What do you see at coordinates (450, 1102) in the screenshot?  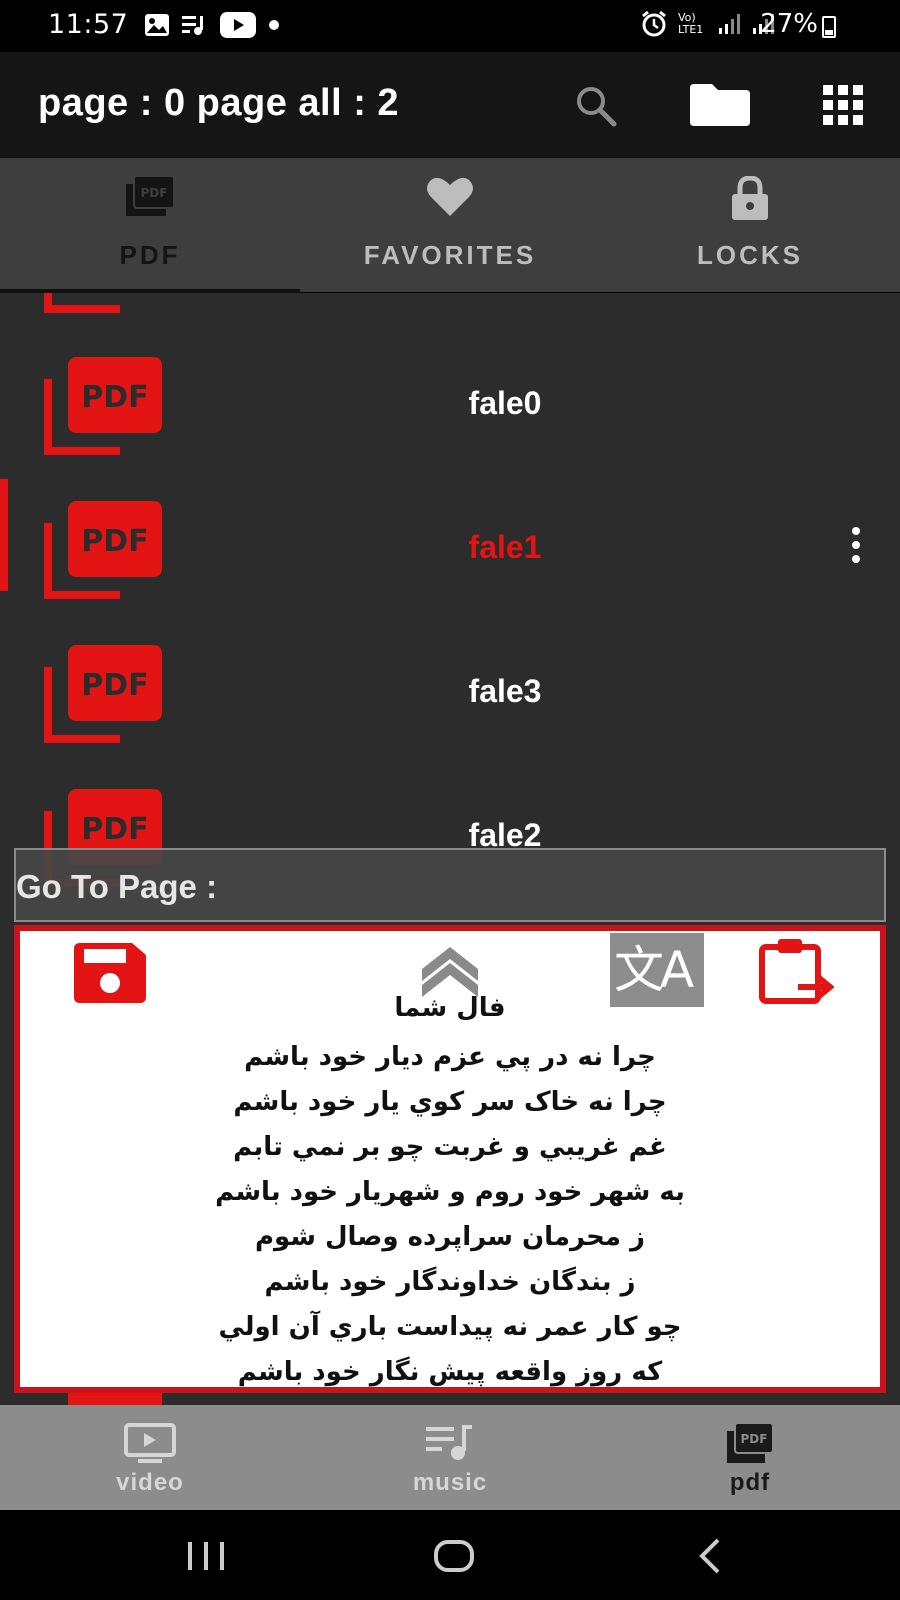 I see `poem-line: چرا نه خاک سر کوي يار خود باشم` at bounding box center [450, 1102].